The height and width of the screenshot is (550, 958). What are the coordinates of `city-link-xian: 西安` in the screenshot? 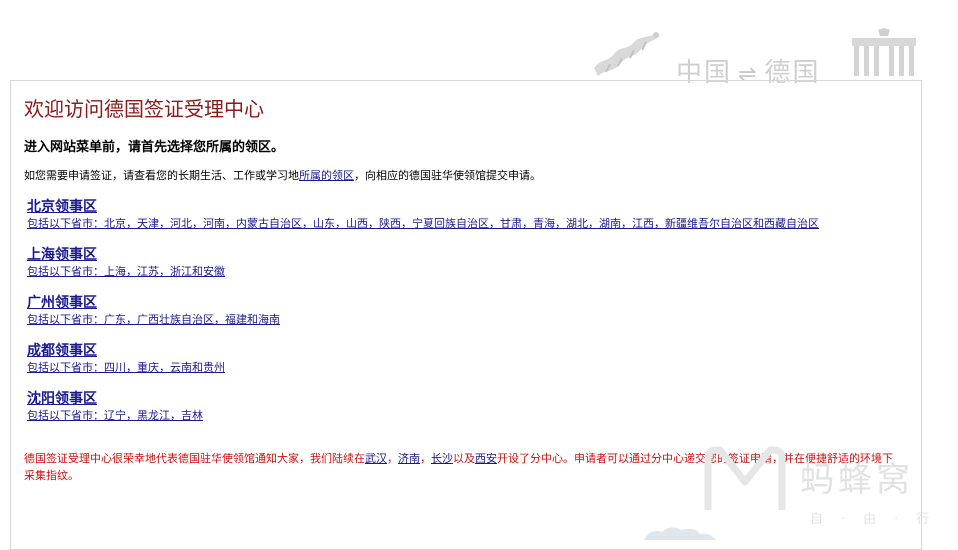 It's located at (486, 458).